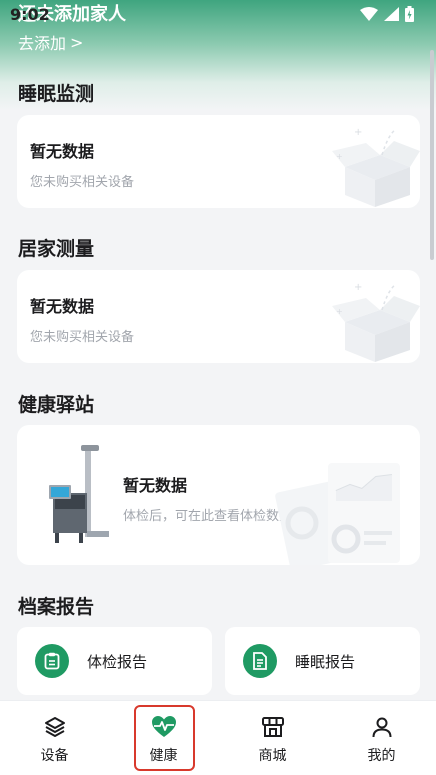 This screenshot has width=436, height=775. Describe the element at coordinates (79, 494) in the screenshot. I see `health-kiosk-icon` at that location.